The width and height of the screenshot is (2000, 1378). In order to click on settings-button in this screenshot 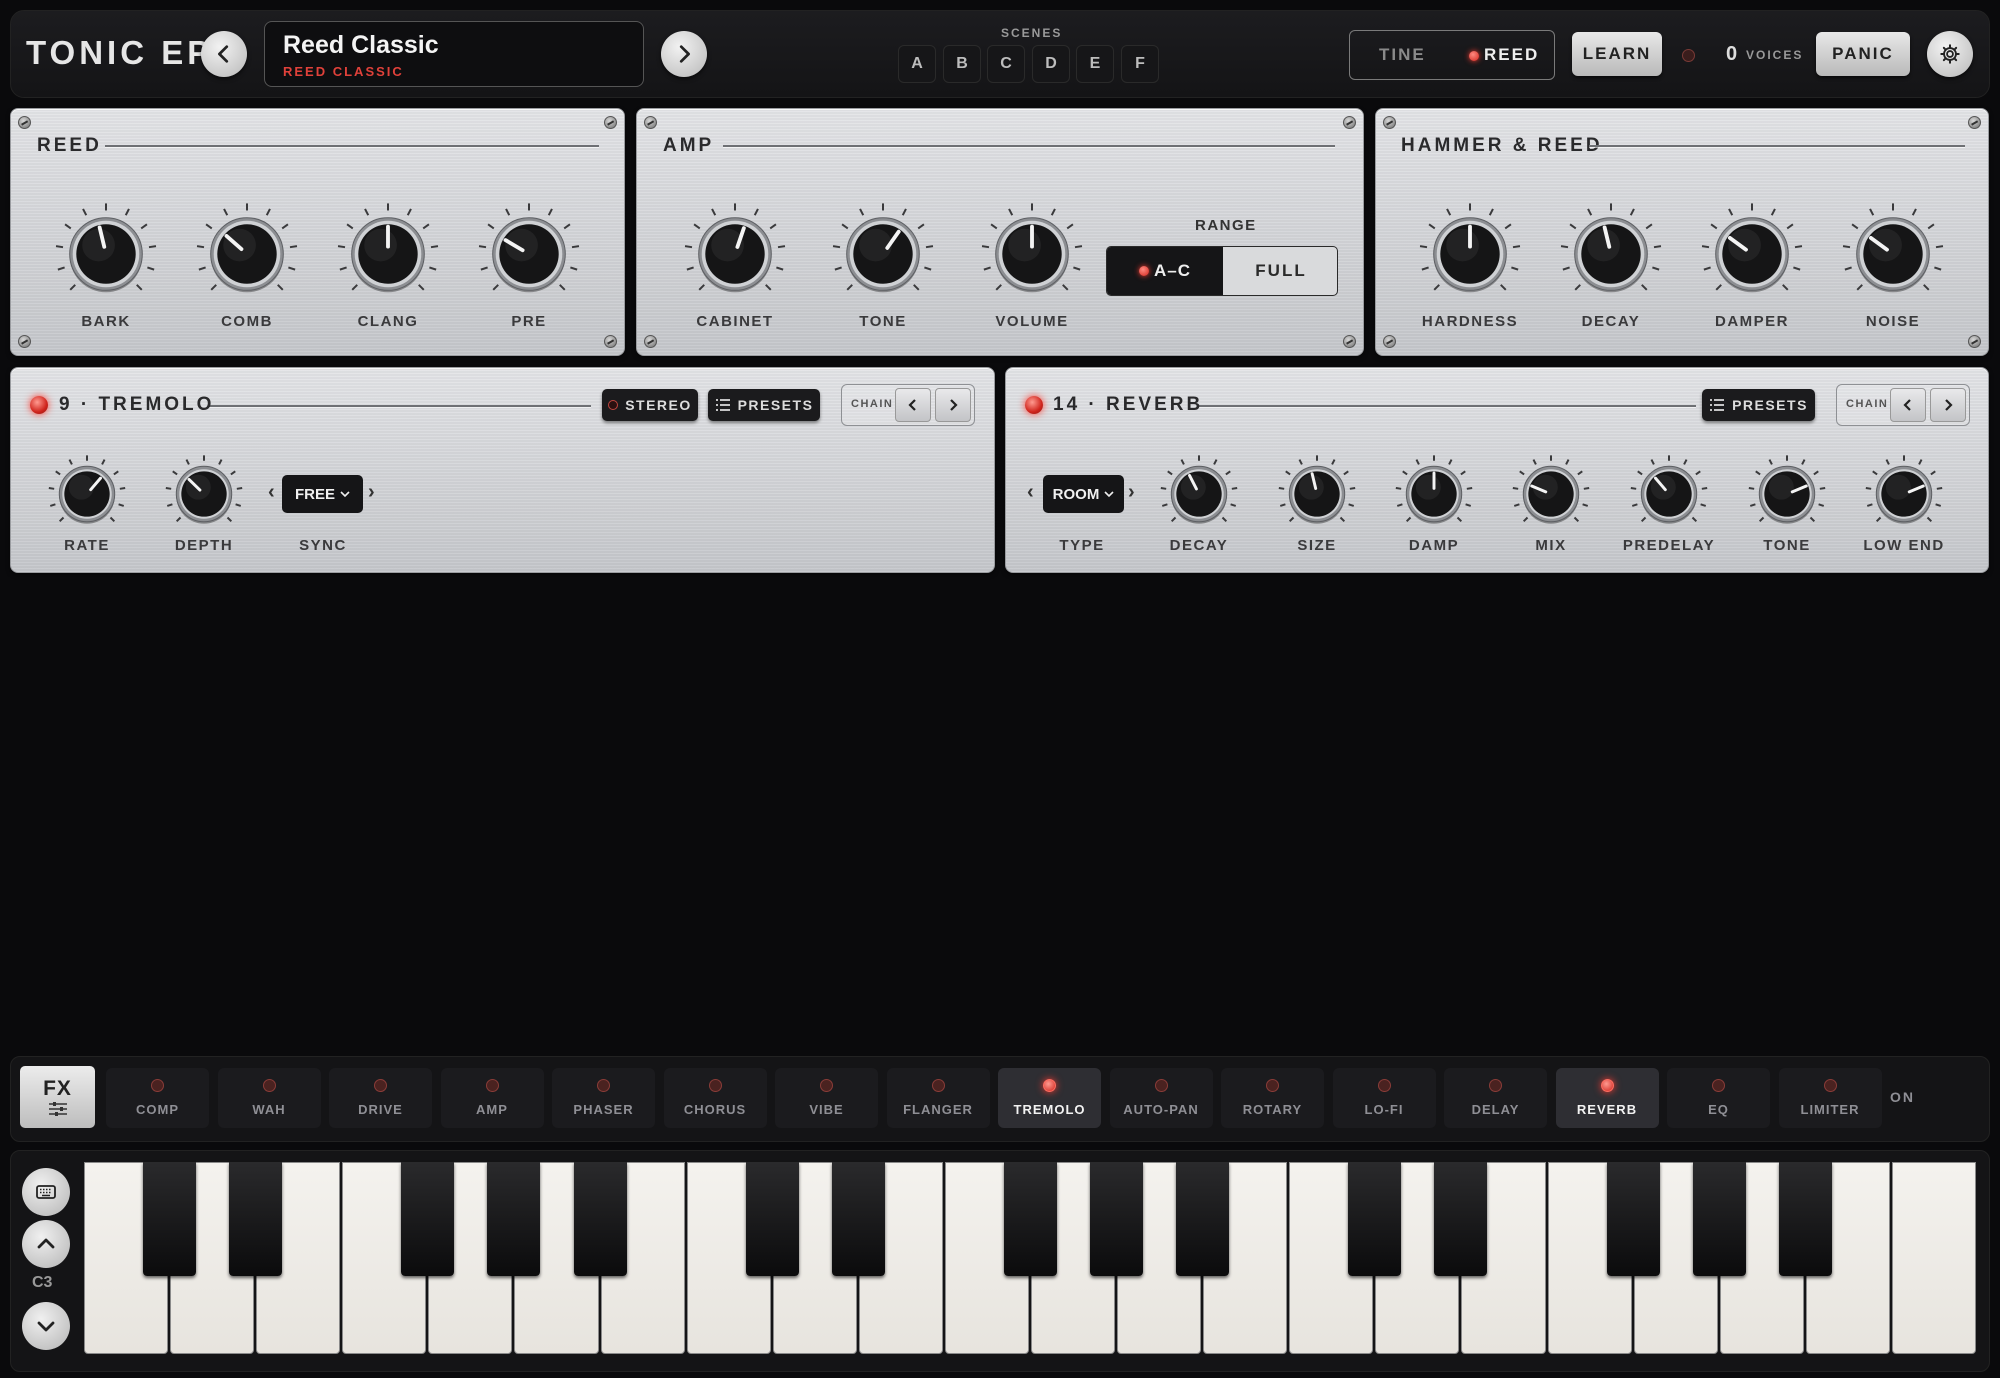, I will do `click(1950, 54)`.